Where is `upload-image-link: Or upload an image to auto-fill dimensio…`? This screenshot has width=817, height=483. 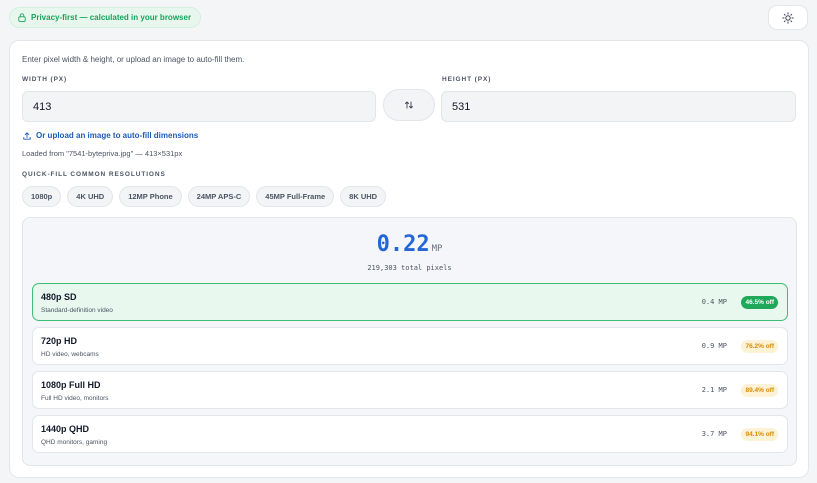
upload-image-link: Or upload an image to auto-fill dimensio… is located at coordinates (110, 135).